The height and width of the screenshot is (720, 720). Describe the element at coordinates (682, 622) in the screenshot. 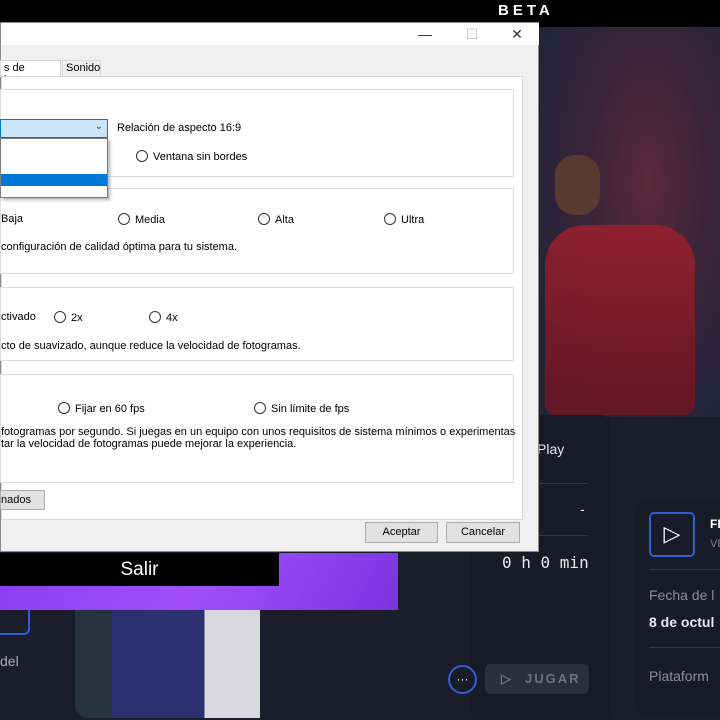

I see `release-value: 8 de octul` at that location.